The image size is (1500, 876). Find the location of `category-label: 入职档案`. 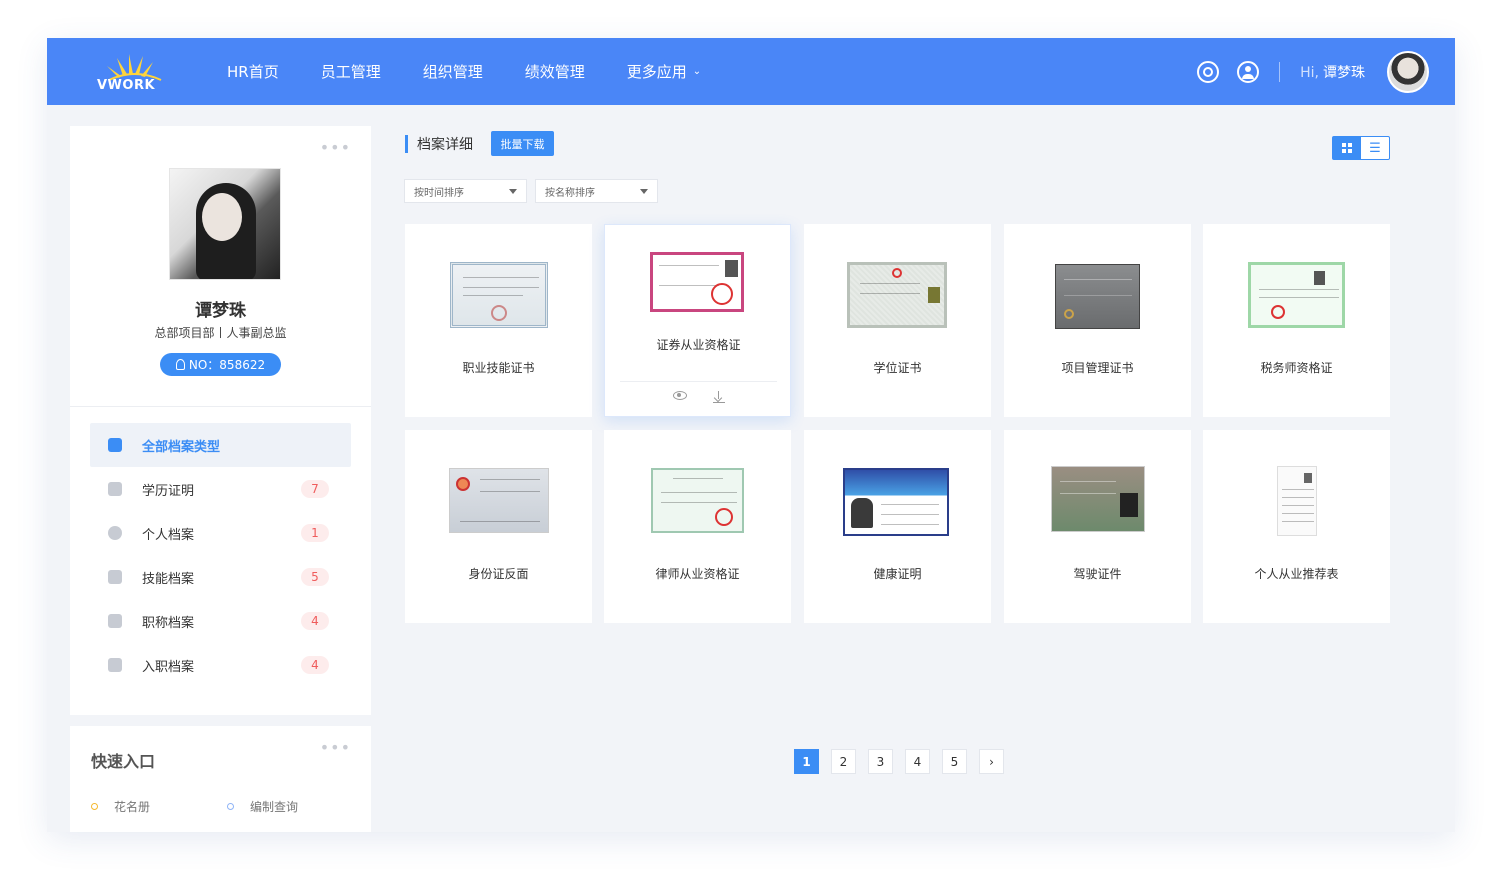

category-label: 入职档案 is located at coordinates (168, 667).